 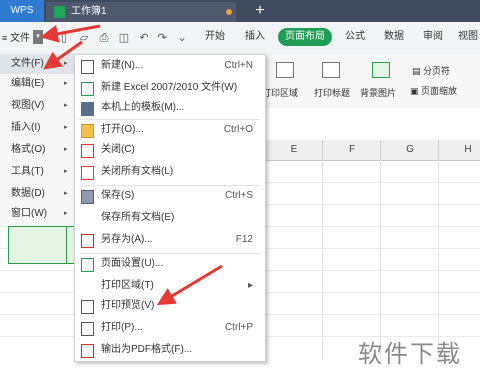 I want to click on redo-icon: ↷, so click(x=162, y=38).